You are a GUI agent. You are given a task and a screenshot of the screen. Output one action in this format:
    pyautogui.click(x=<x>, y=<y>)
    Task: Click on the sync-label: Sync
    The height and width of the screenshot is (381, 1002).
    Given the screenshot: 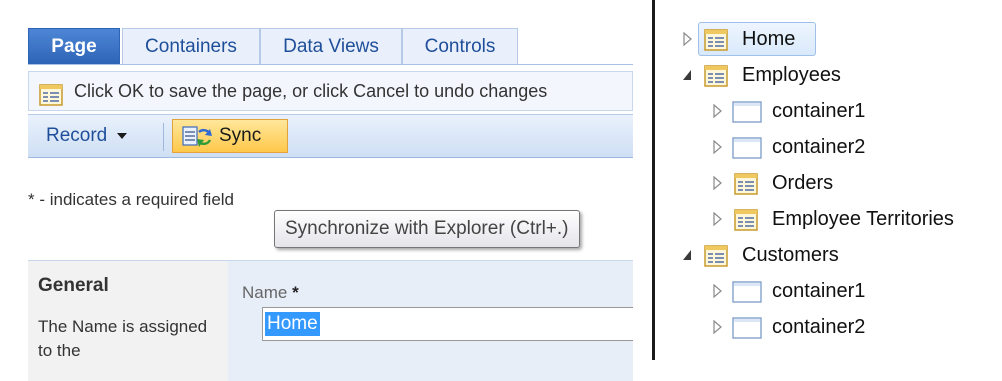 What is the action you would take?
    pyautogui.click(x=240, y=135)
    